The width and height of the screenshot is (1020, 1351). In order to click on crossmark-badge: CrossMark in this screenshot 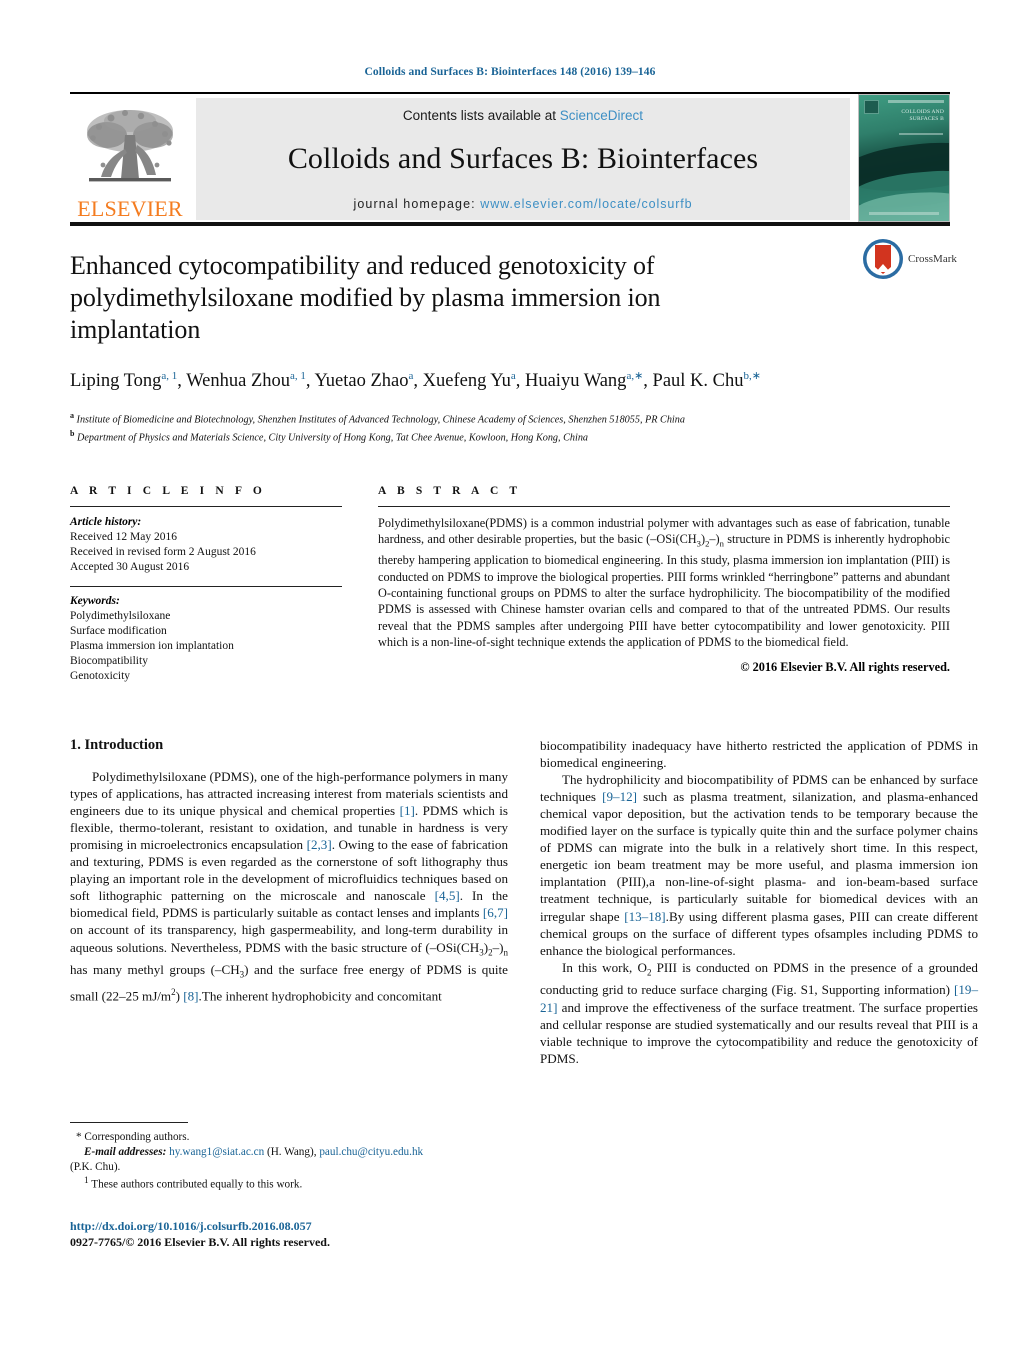, I will do `click(909, 259)`.